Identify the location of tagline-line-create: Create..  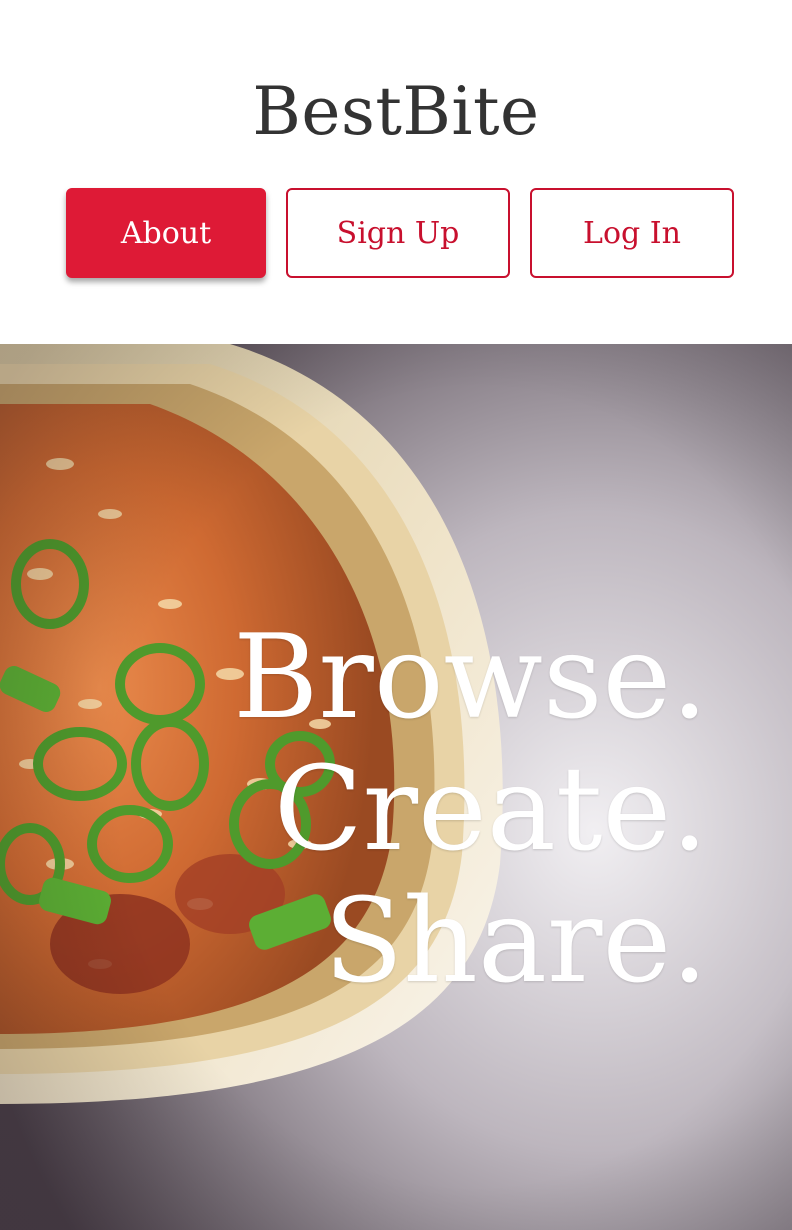
(490, 809).